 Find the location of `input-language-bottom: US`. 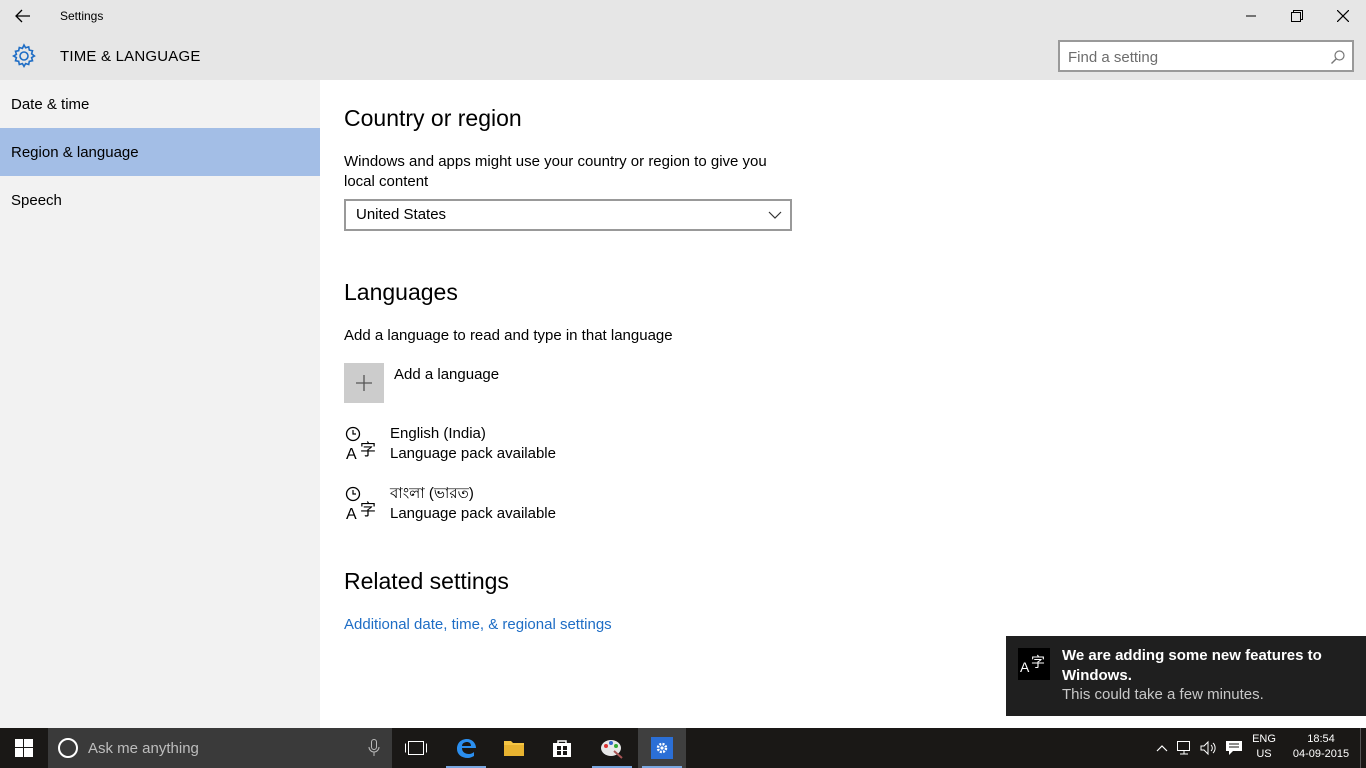

input-language-bottom: US is located at coordinates (1264, 754).